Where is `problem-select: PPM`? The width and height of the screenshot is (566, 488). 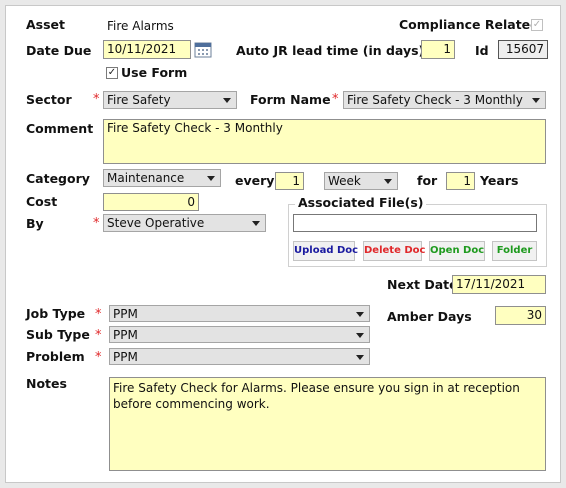
problem-select: PPM is located at coordinates (239, 356).